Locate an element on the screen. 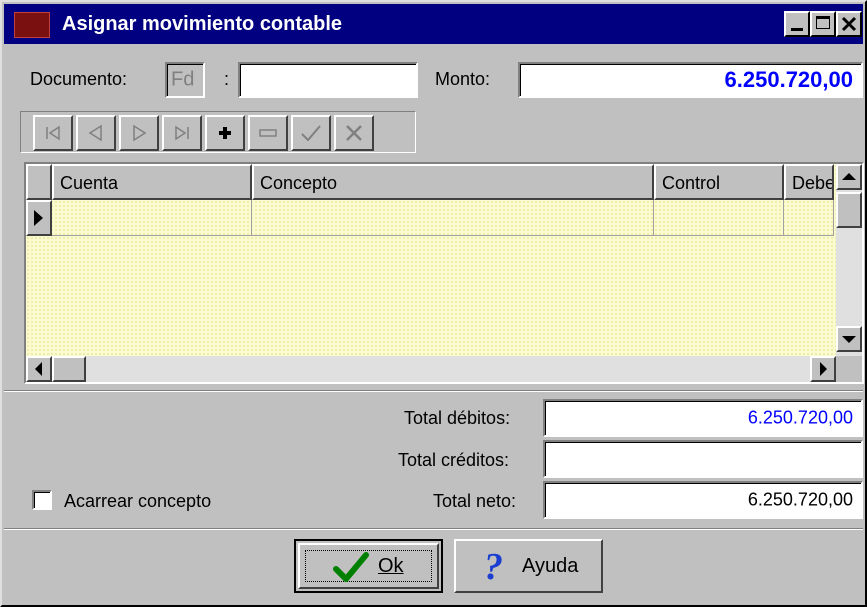 The image size is (867, 607). grid-indicator-header is located at coordinates (39, 182).